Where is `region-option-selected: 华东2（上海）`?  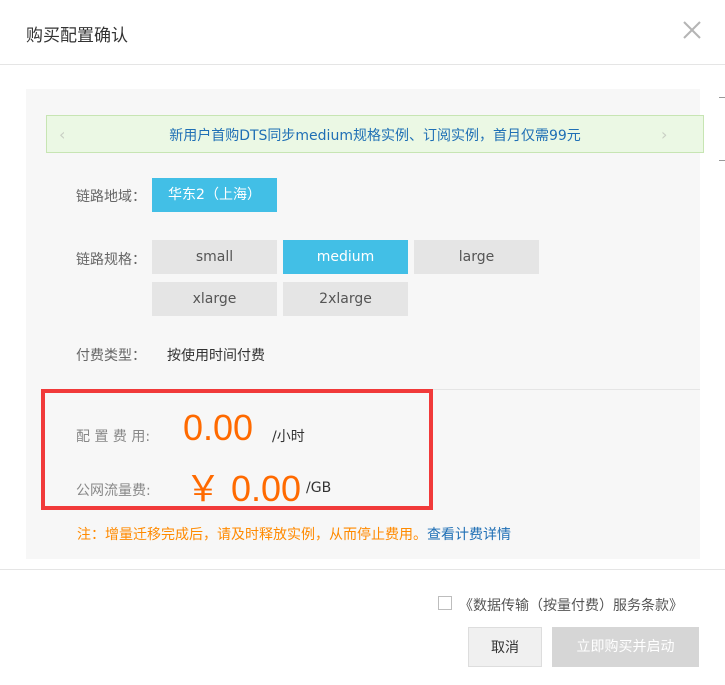 region-option-selected: 华东2（上海） is located at coordinates (214, 195).